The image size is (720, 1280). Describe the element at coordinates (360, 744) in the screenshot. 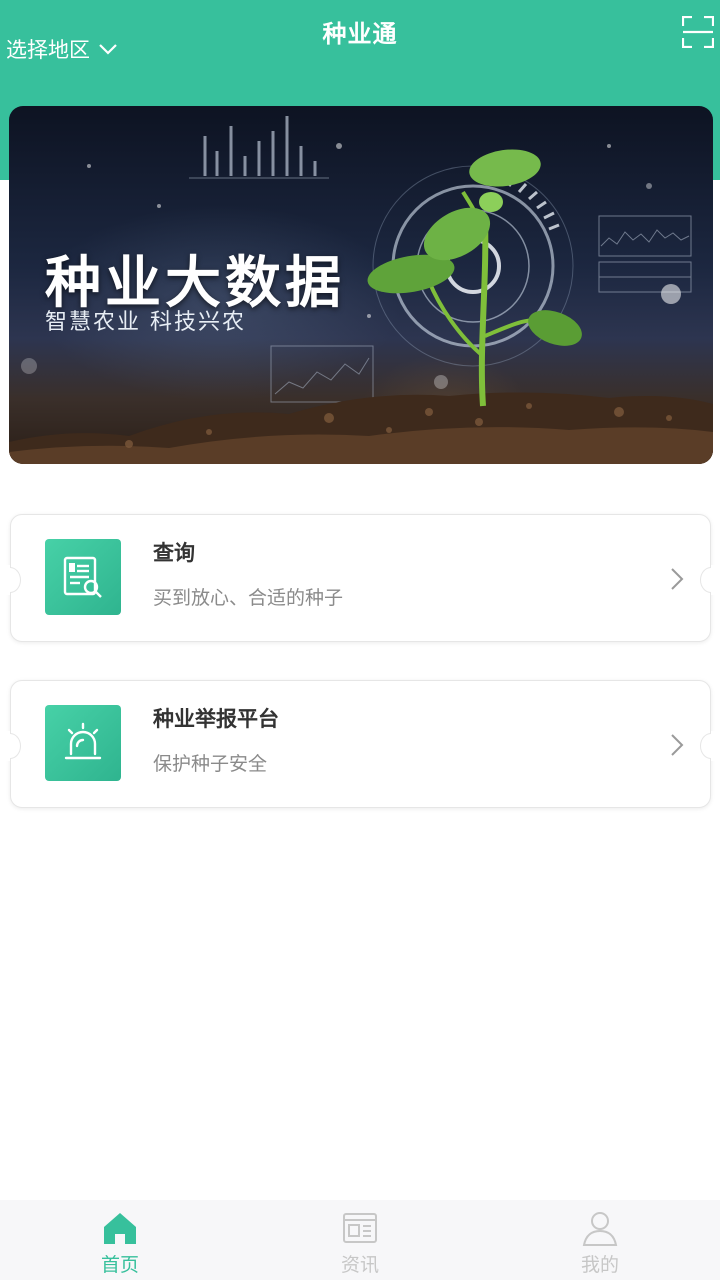

I see `report-platform-card: 种业举报平台 保护种子安全` at that location.